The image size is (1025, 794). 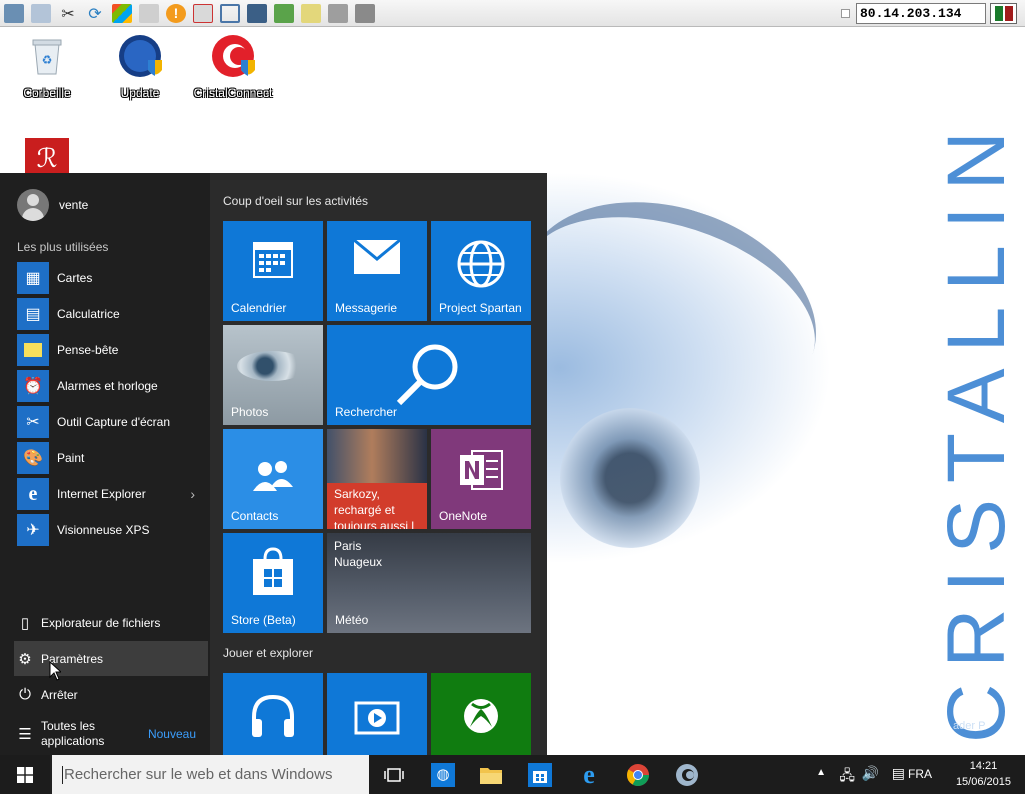 I want to click on taskbar-file-explorer, so click(x=491, y=774).